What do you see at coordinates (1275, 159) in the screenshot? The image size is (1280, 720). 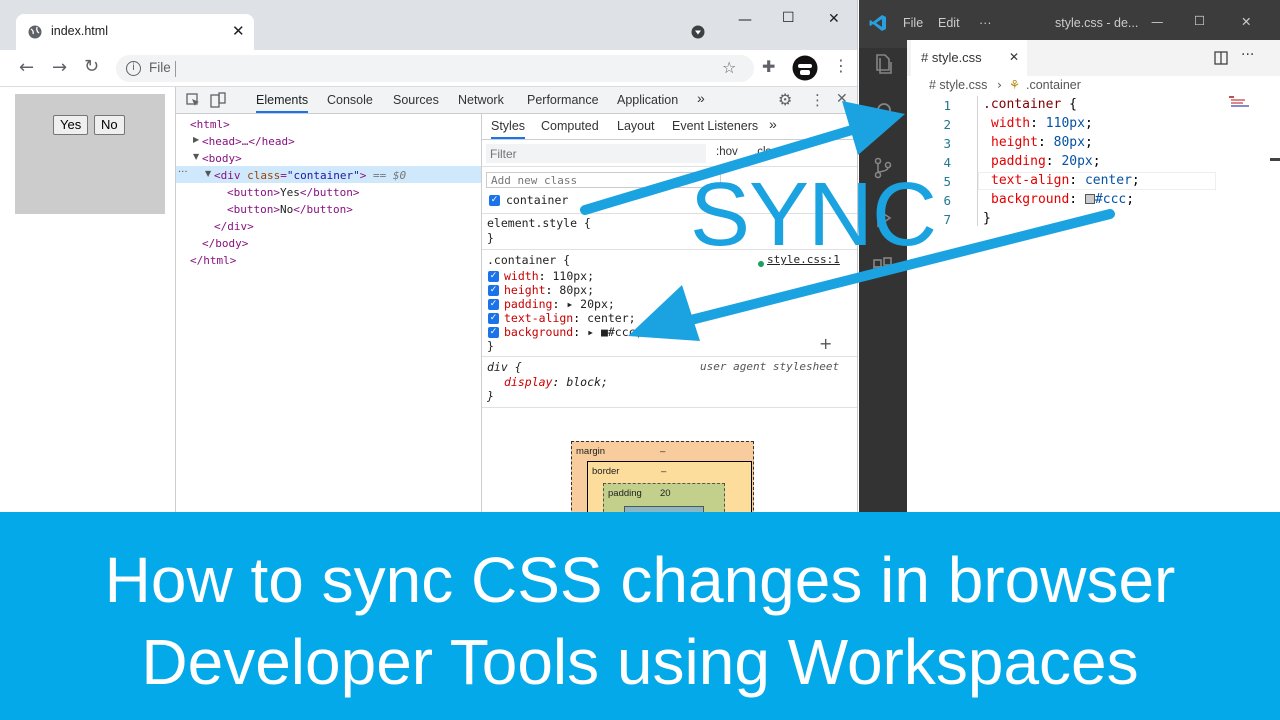 I see `scrollbar-thumb` at bounding box center [1275, 159].